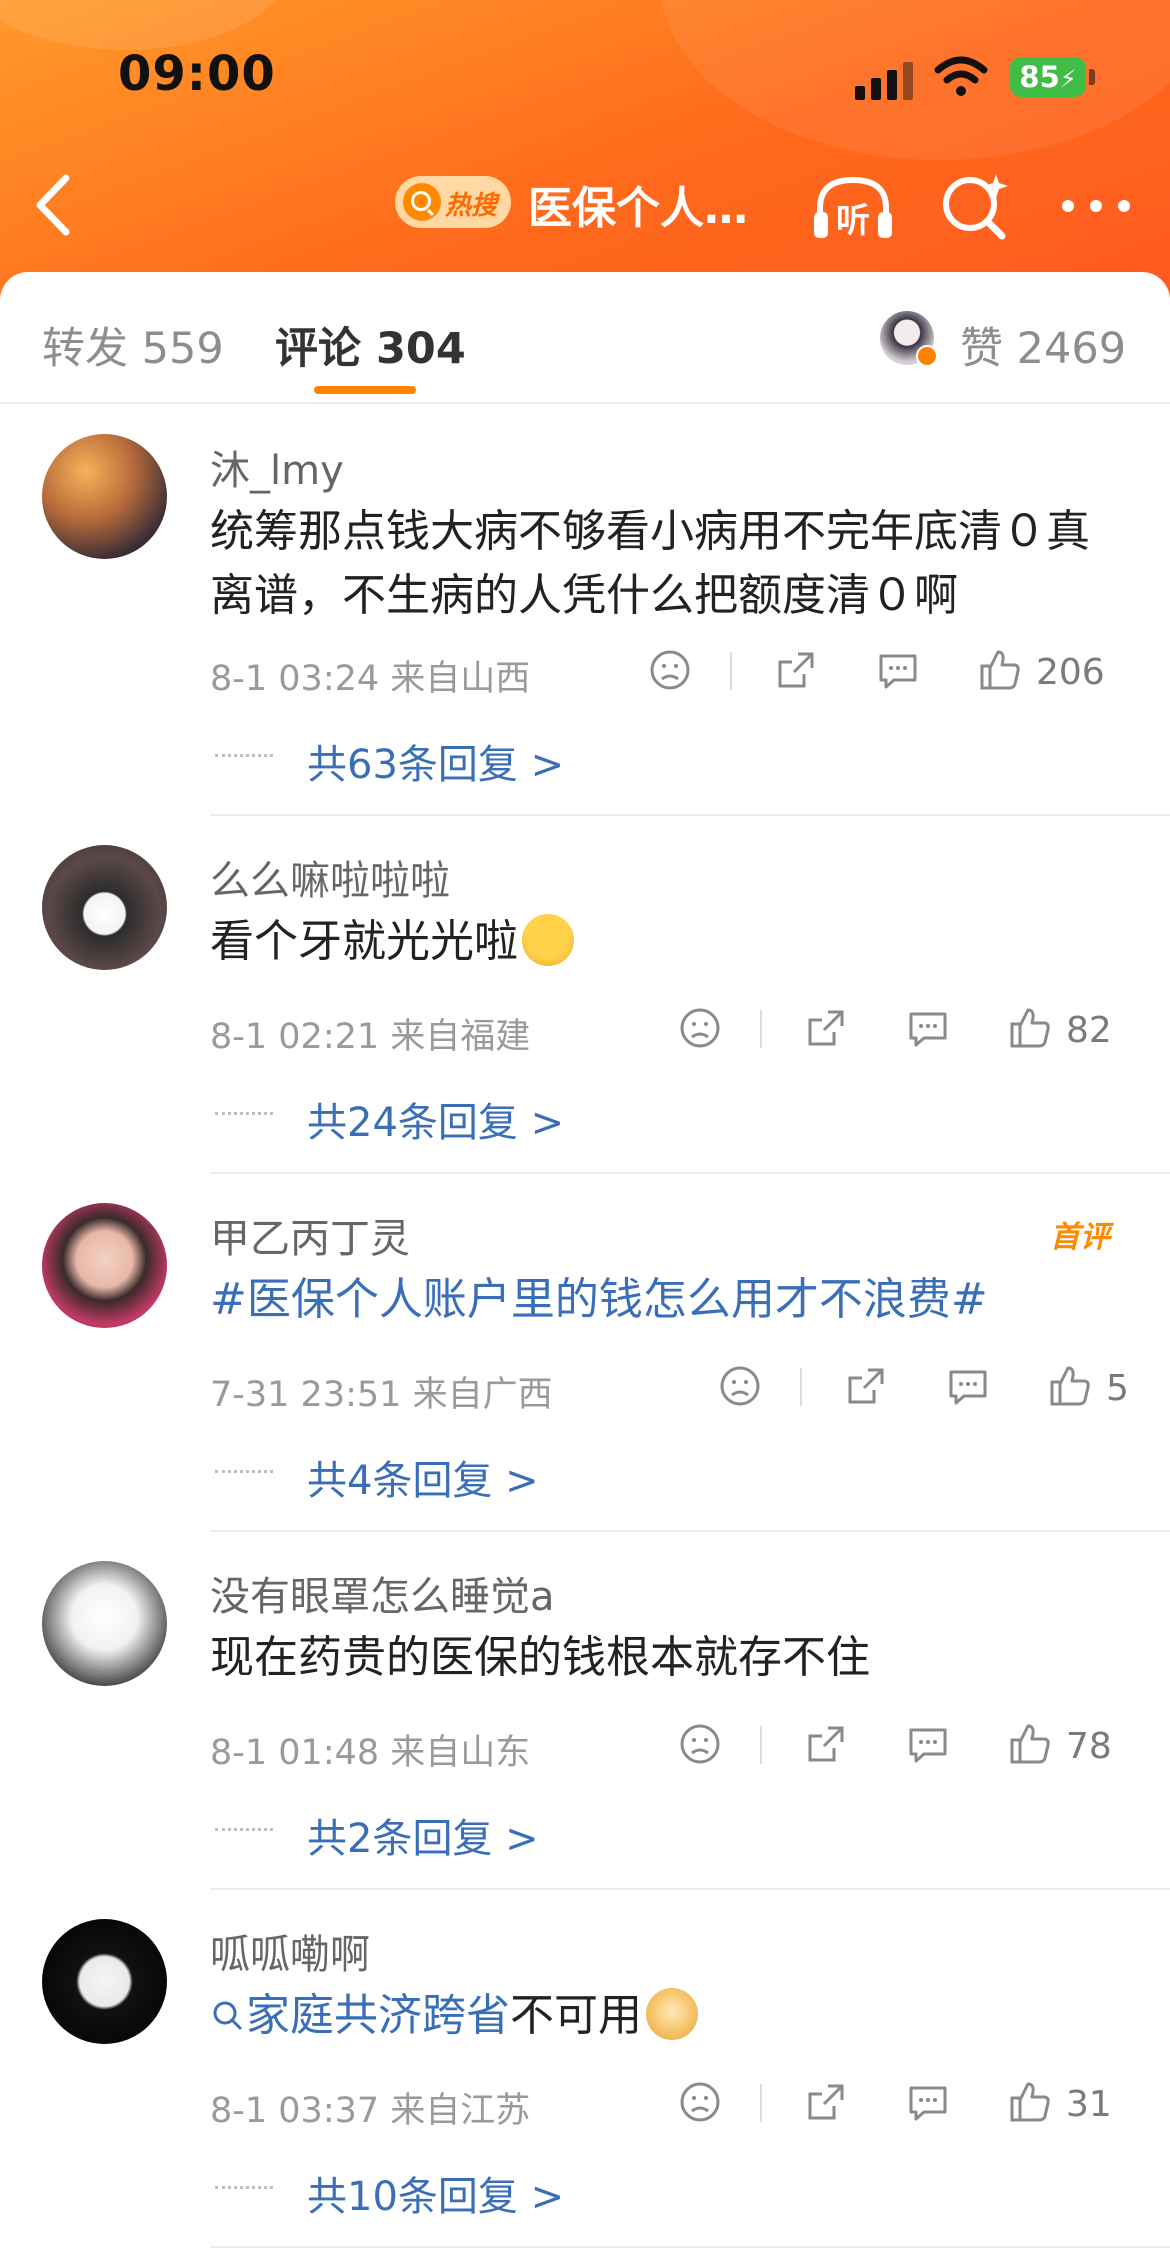 This screenshot has height=2263, width=1170. What do you see at coordinates (1043, 345) in the screenshot?
I see `tab-likes: 赞 2469` at bounding box center [1043, 345].